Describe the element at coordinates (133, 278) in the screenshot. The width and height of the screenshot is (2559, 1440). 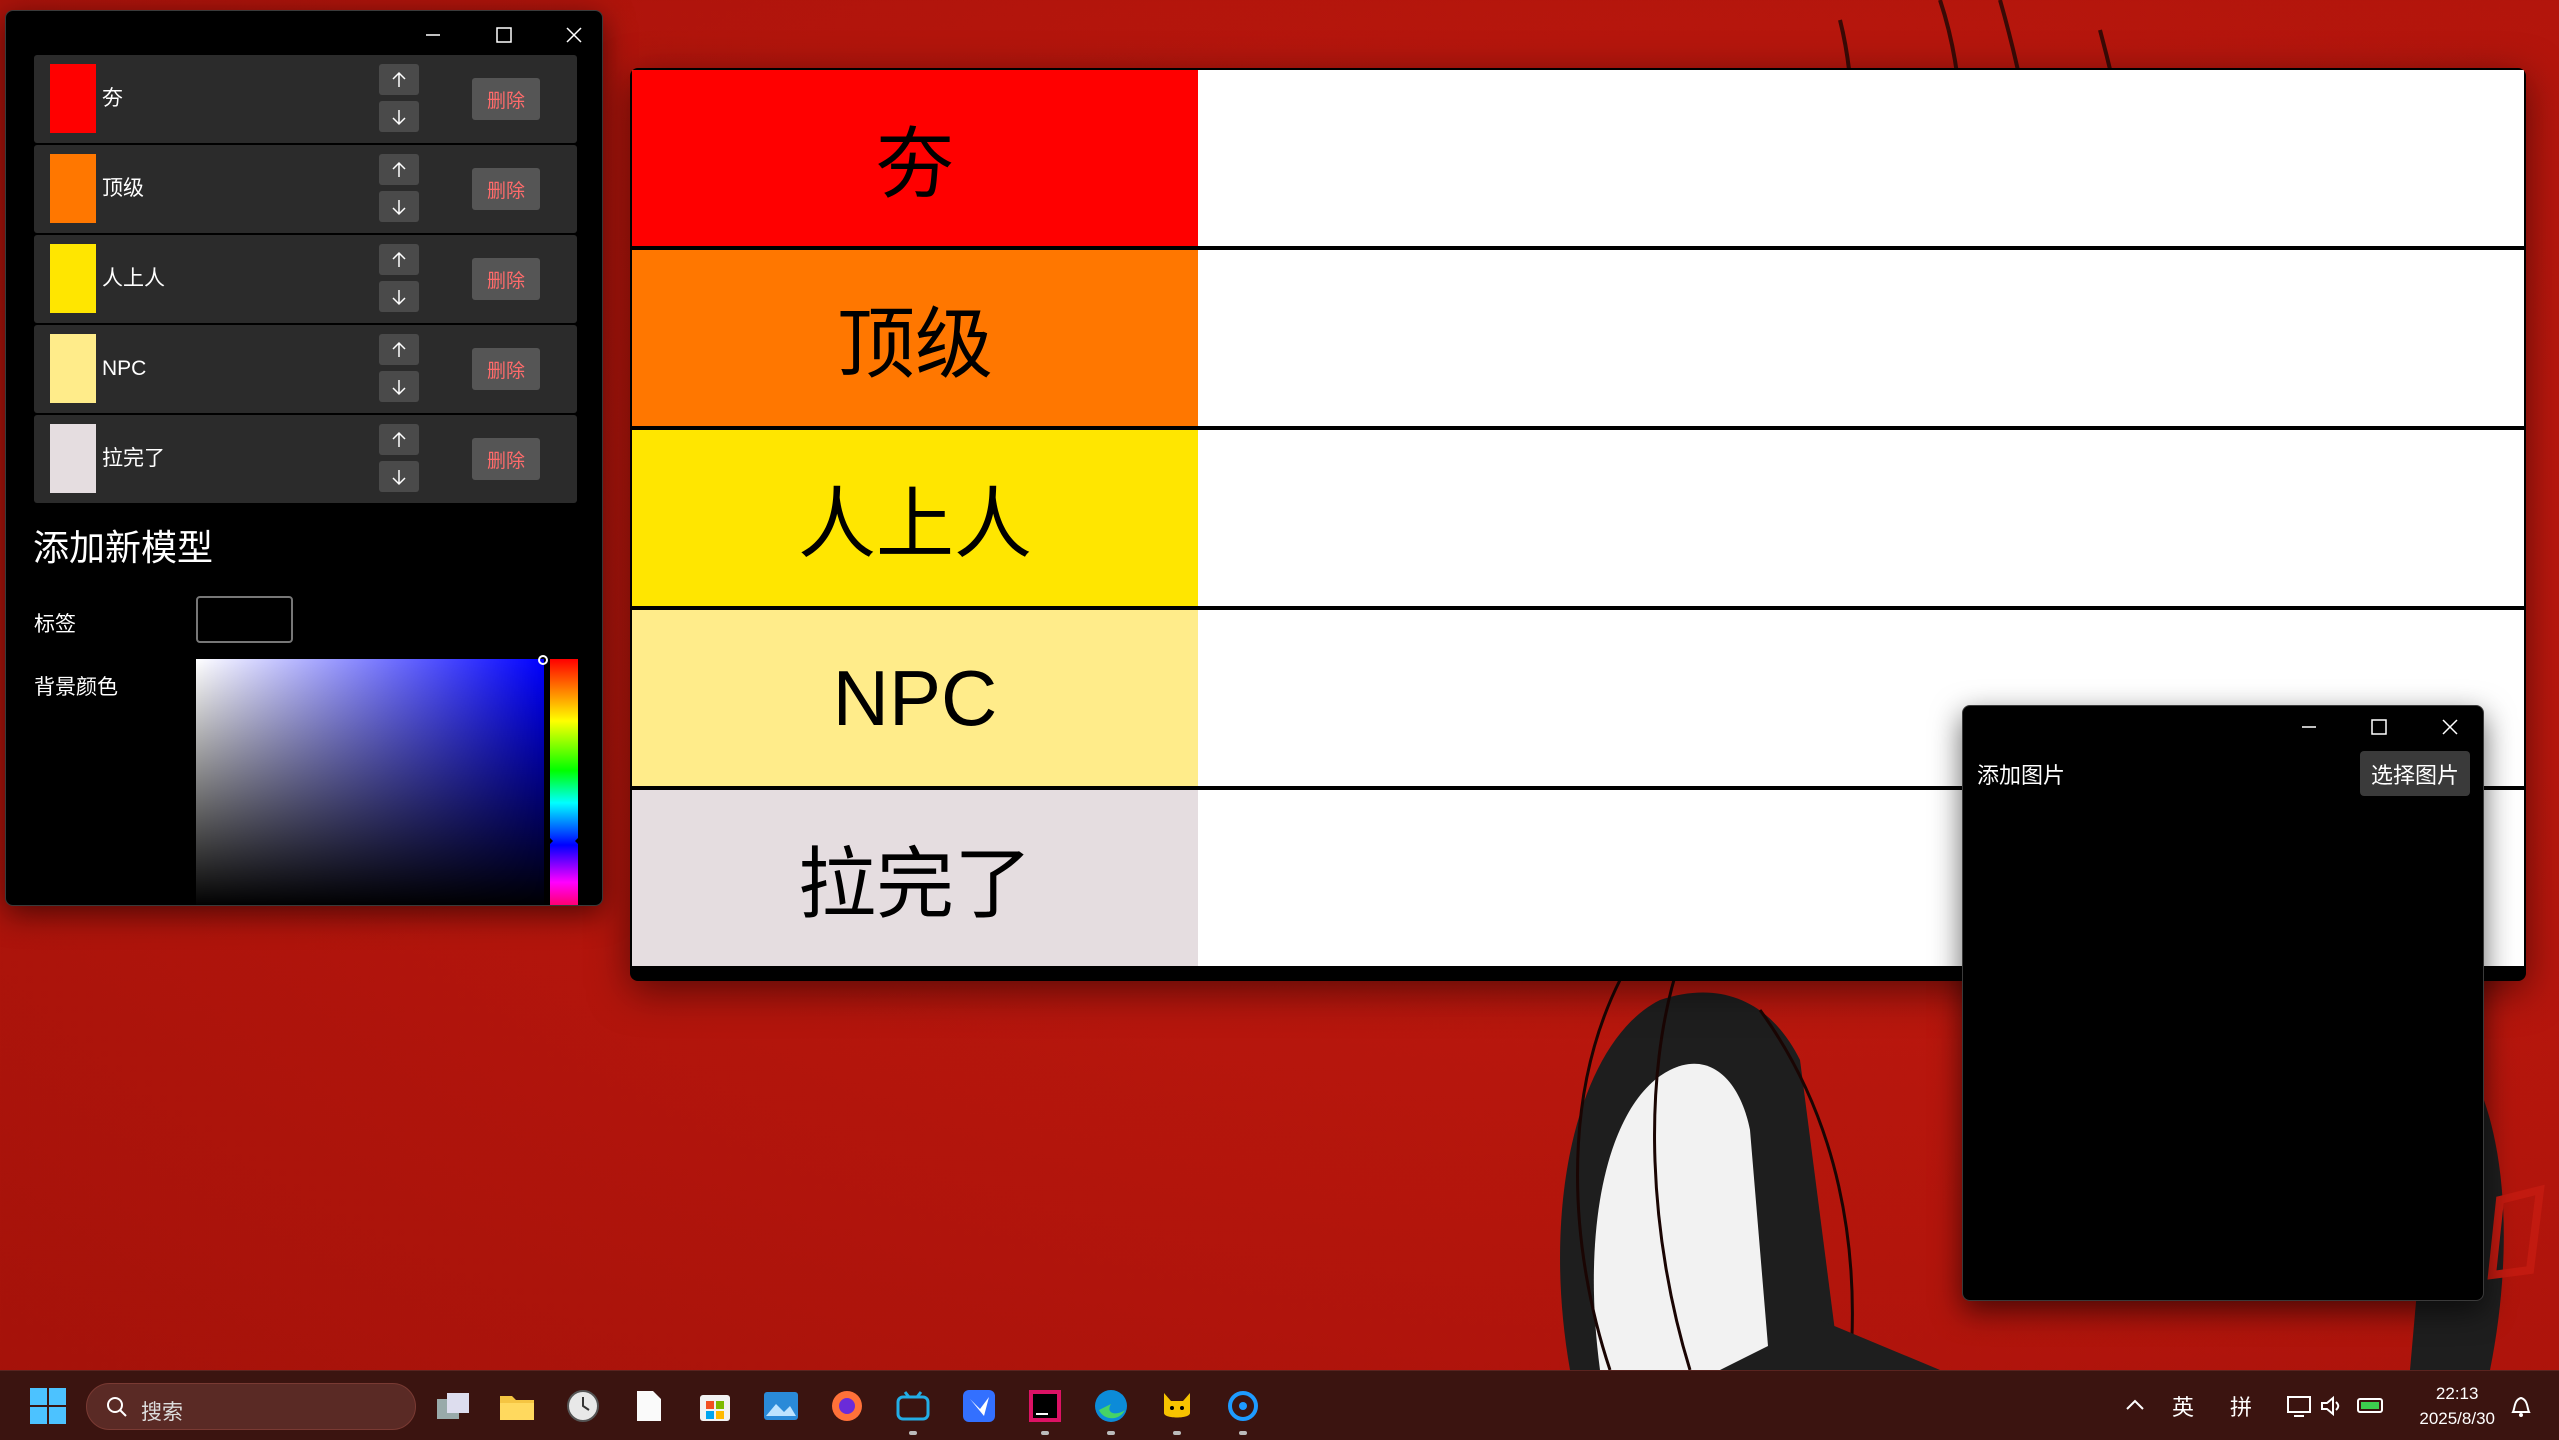
I see `tier-label: 人上人` at that location.